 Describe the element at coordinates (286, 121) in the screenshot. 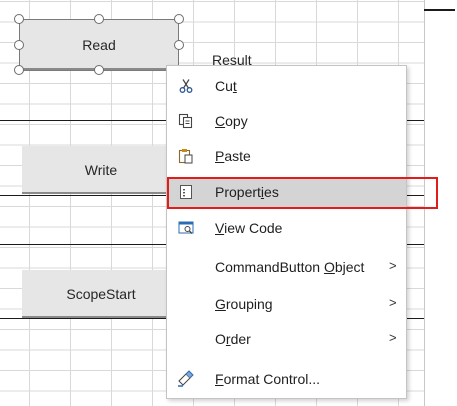

I see `menu-item-copy: Copy` at that location.